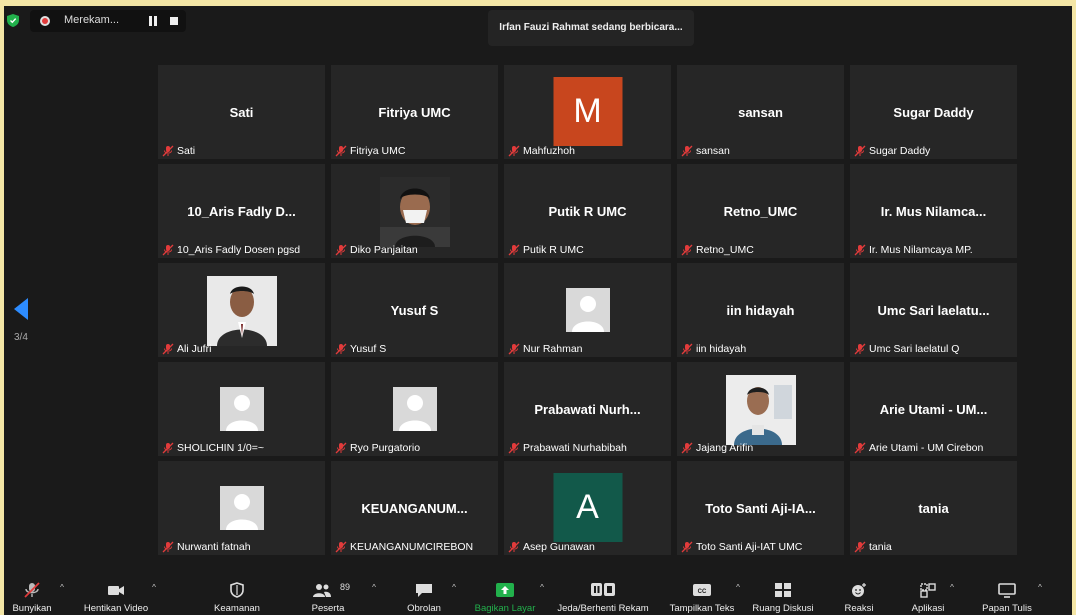 The image size is (1076, 615). I want to click on breakout-rooms-button: Ruang Diskusi, so click(783, 597).